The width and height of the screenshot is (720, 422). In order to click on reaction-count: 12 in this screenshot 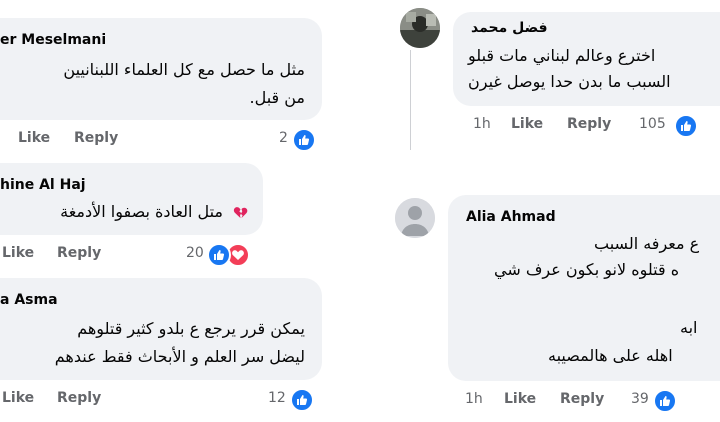, I will do `click(277, 398)`.